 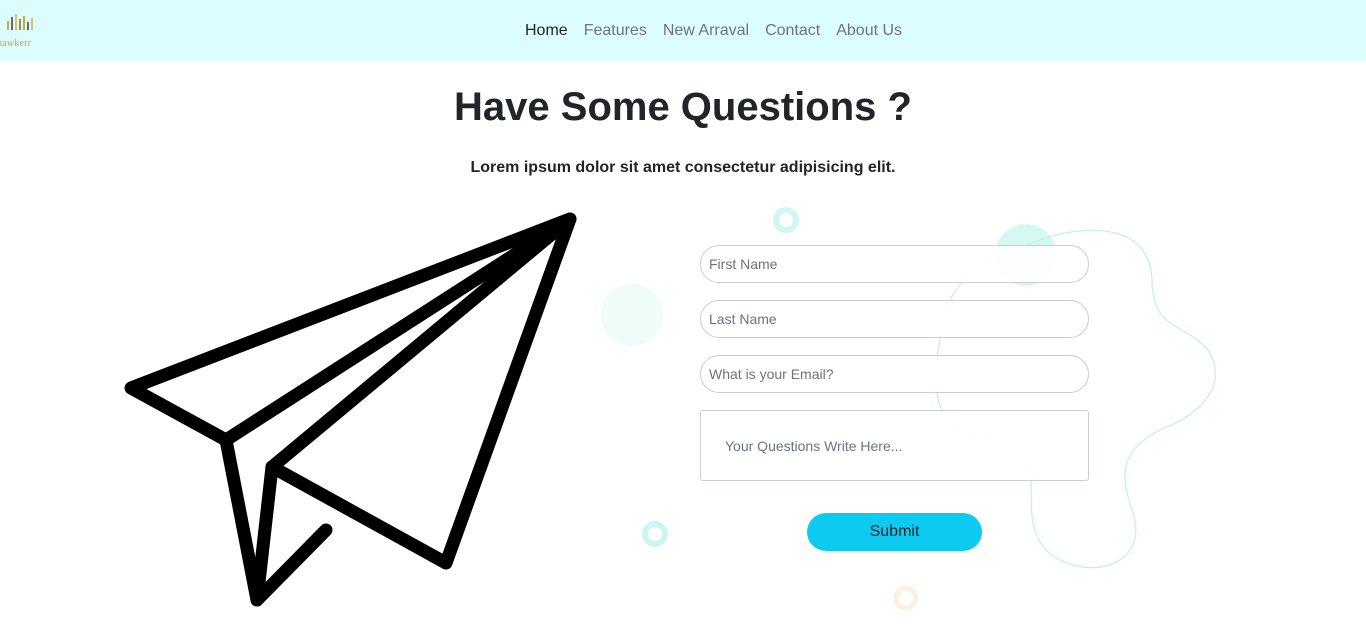 What do you see at coordinates (894, 264) in the screenshot?
I see `first-name-field` at bounding box center [894, 264].